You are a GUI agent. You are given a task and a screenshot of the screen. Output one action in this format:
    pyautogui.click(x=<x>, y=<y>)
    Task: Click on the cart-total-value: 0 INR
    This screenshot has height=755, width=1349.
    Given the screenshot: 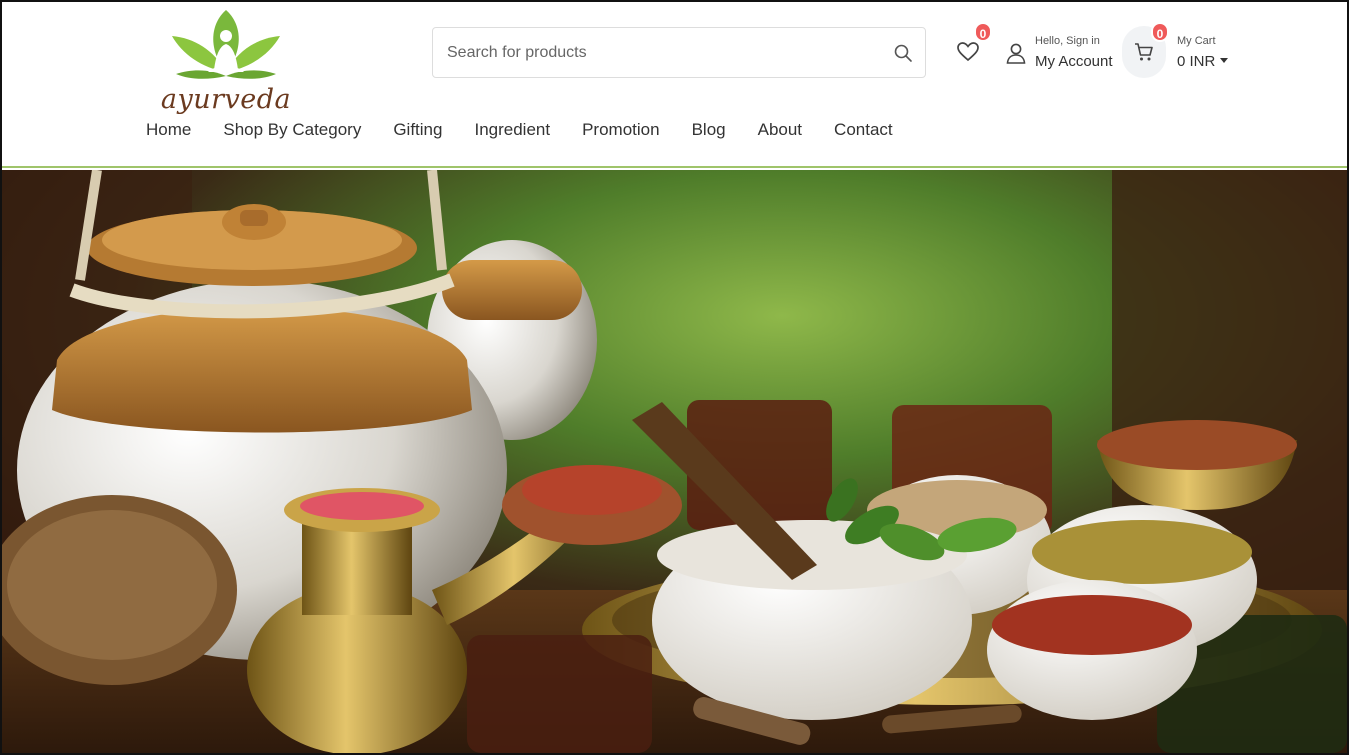 What is the action you would take?
    pyautogui.click(x=1196, y=61)
    